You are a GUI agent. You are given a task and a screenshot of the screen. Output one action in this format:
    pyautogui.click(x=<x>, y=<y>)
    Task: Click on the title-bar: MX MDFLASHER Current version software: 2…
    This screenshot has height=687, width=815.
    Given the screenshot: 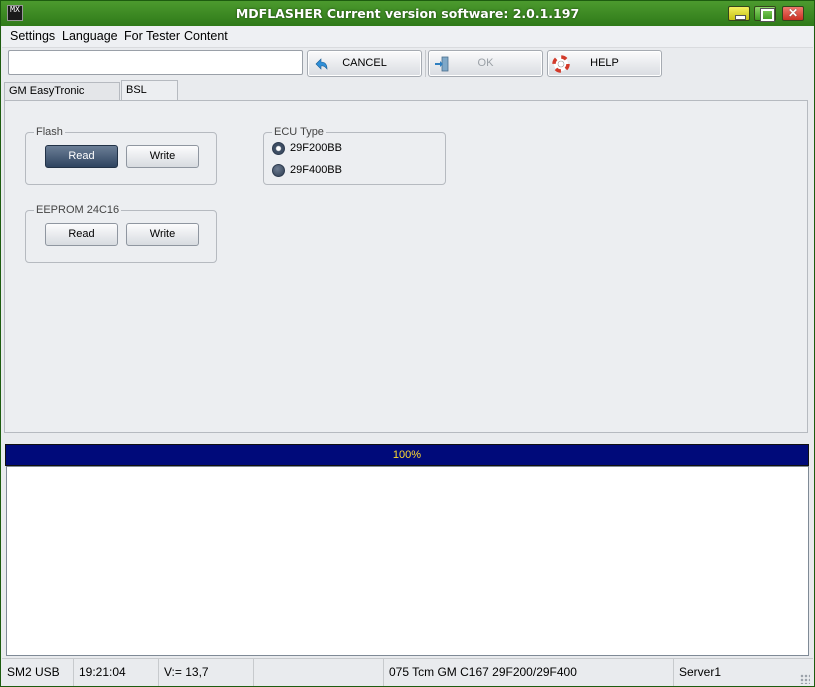 What is the action you would take?
    pyautogui.click(x=407, y=13)
    